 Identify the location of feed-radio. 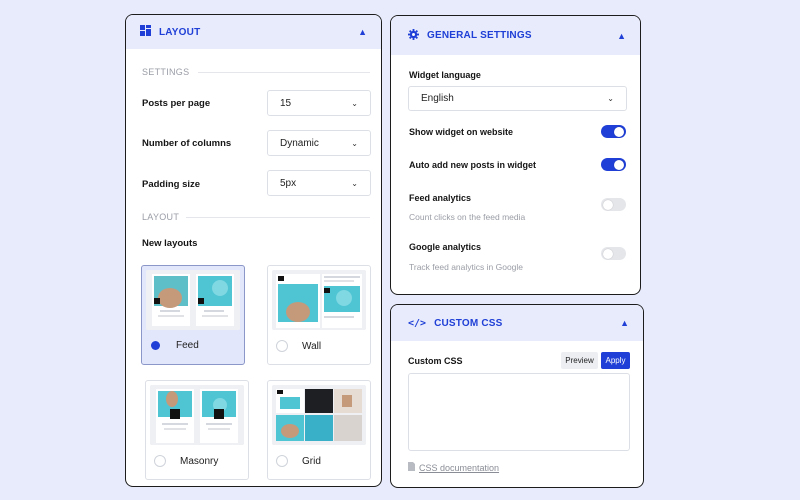
(155, 345).